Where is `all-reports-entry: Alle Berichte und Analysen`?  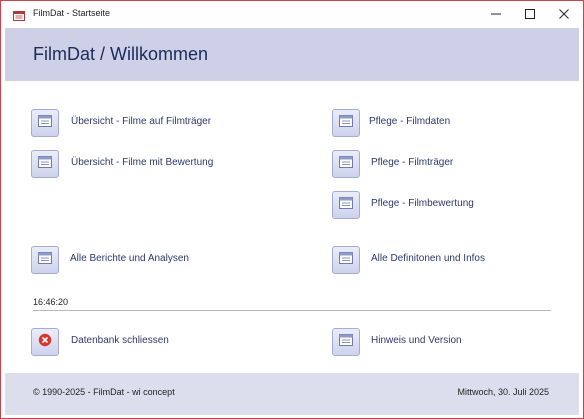
all-reports-entry: Alle Berichte und Analysen is located at coordinates (161, 260).